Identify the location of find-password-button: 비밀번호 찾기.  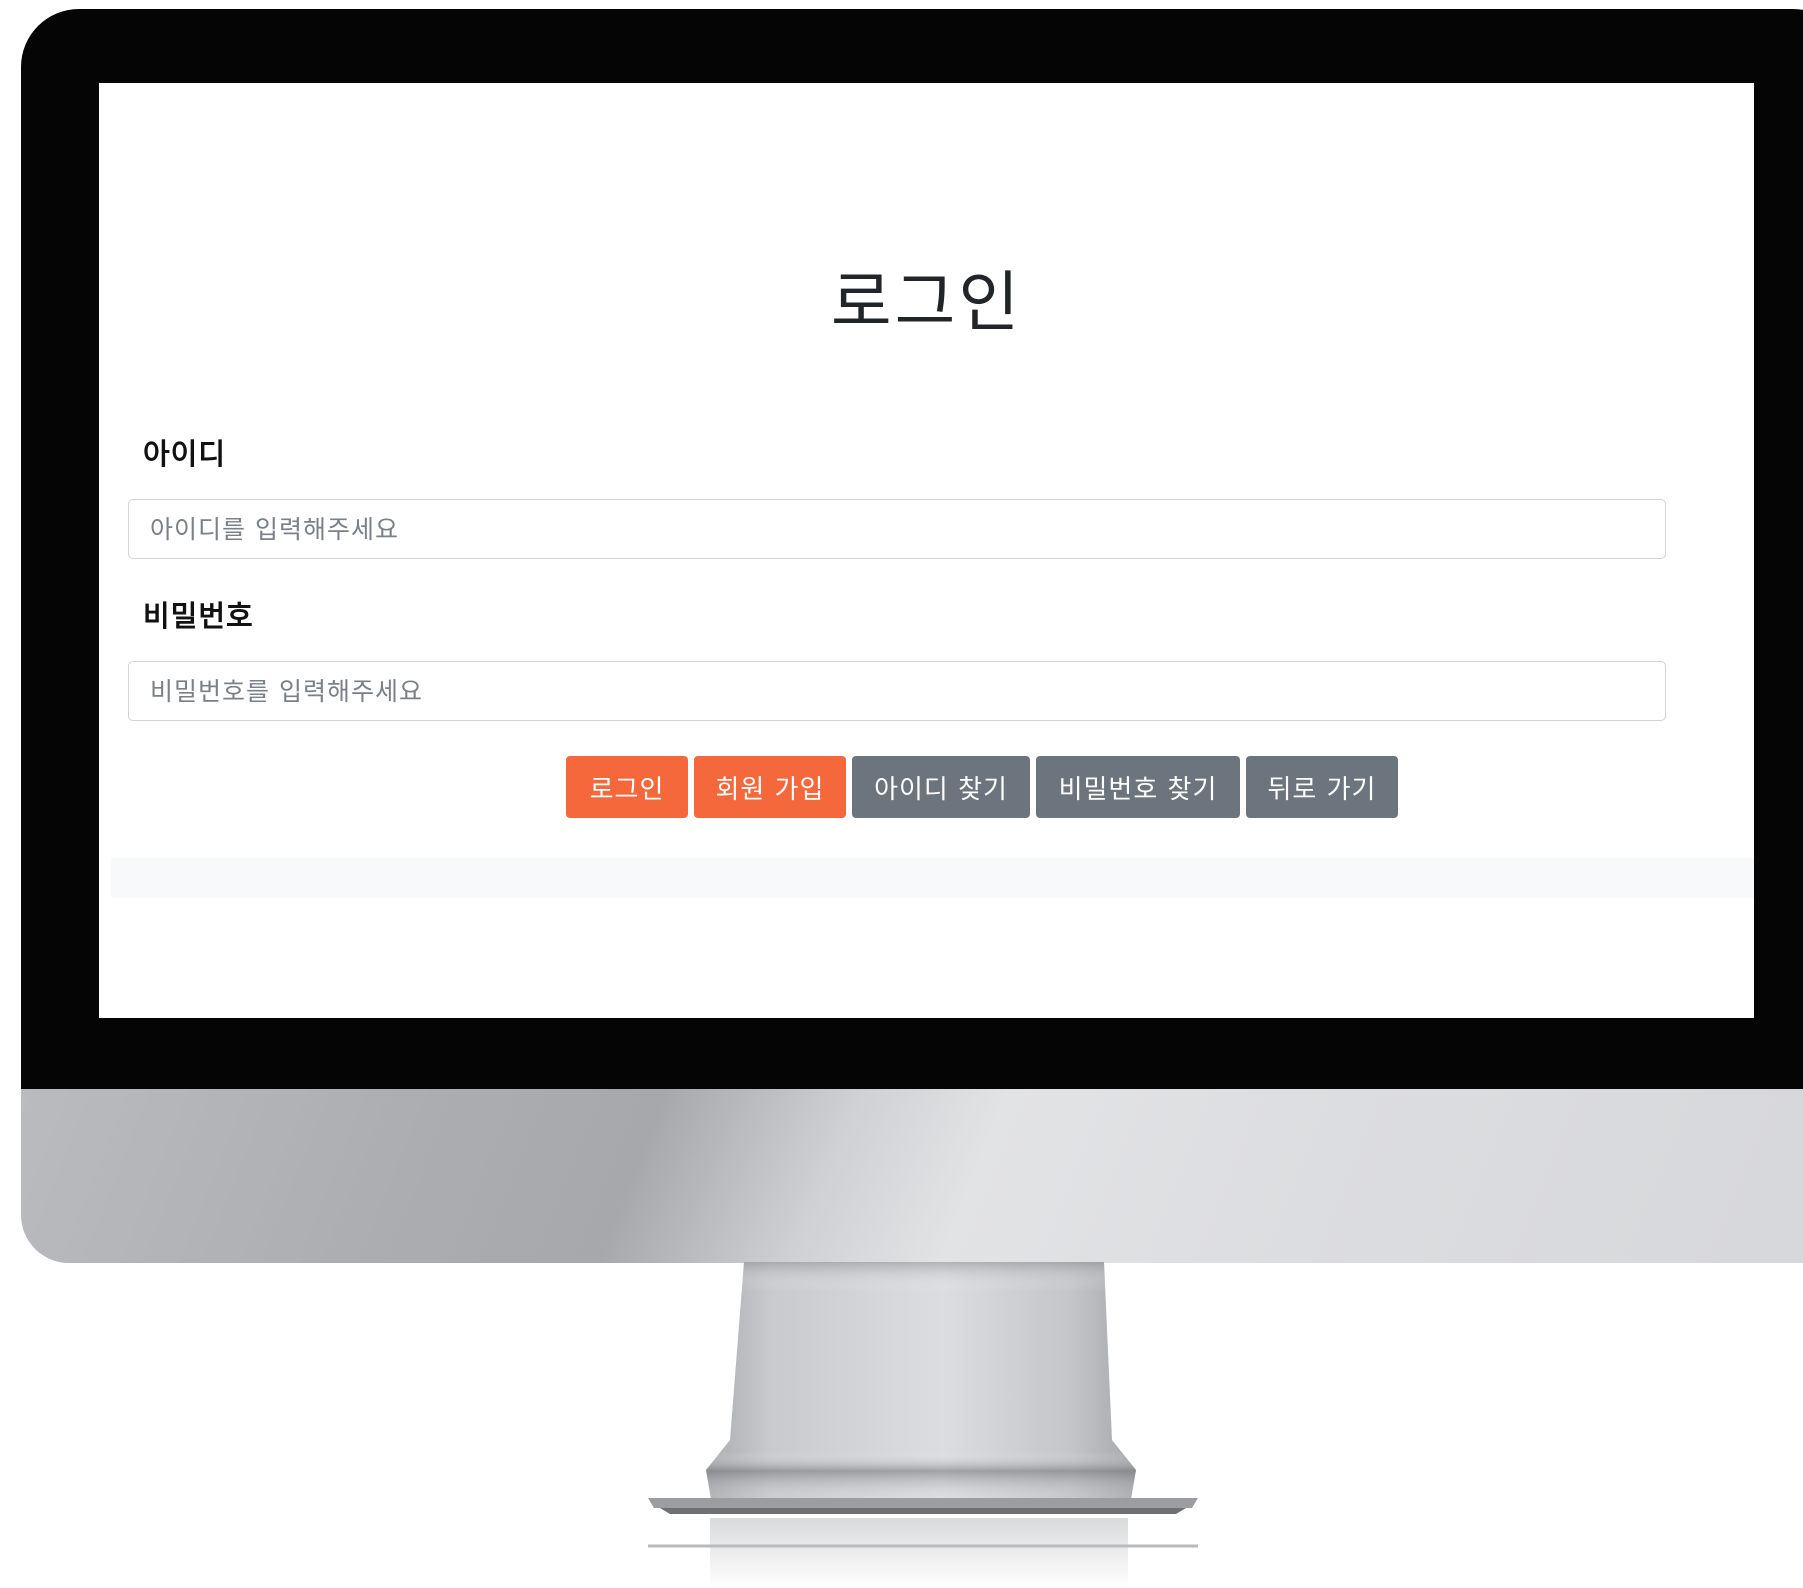
(1138, 787).